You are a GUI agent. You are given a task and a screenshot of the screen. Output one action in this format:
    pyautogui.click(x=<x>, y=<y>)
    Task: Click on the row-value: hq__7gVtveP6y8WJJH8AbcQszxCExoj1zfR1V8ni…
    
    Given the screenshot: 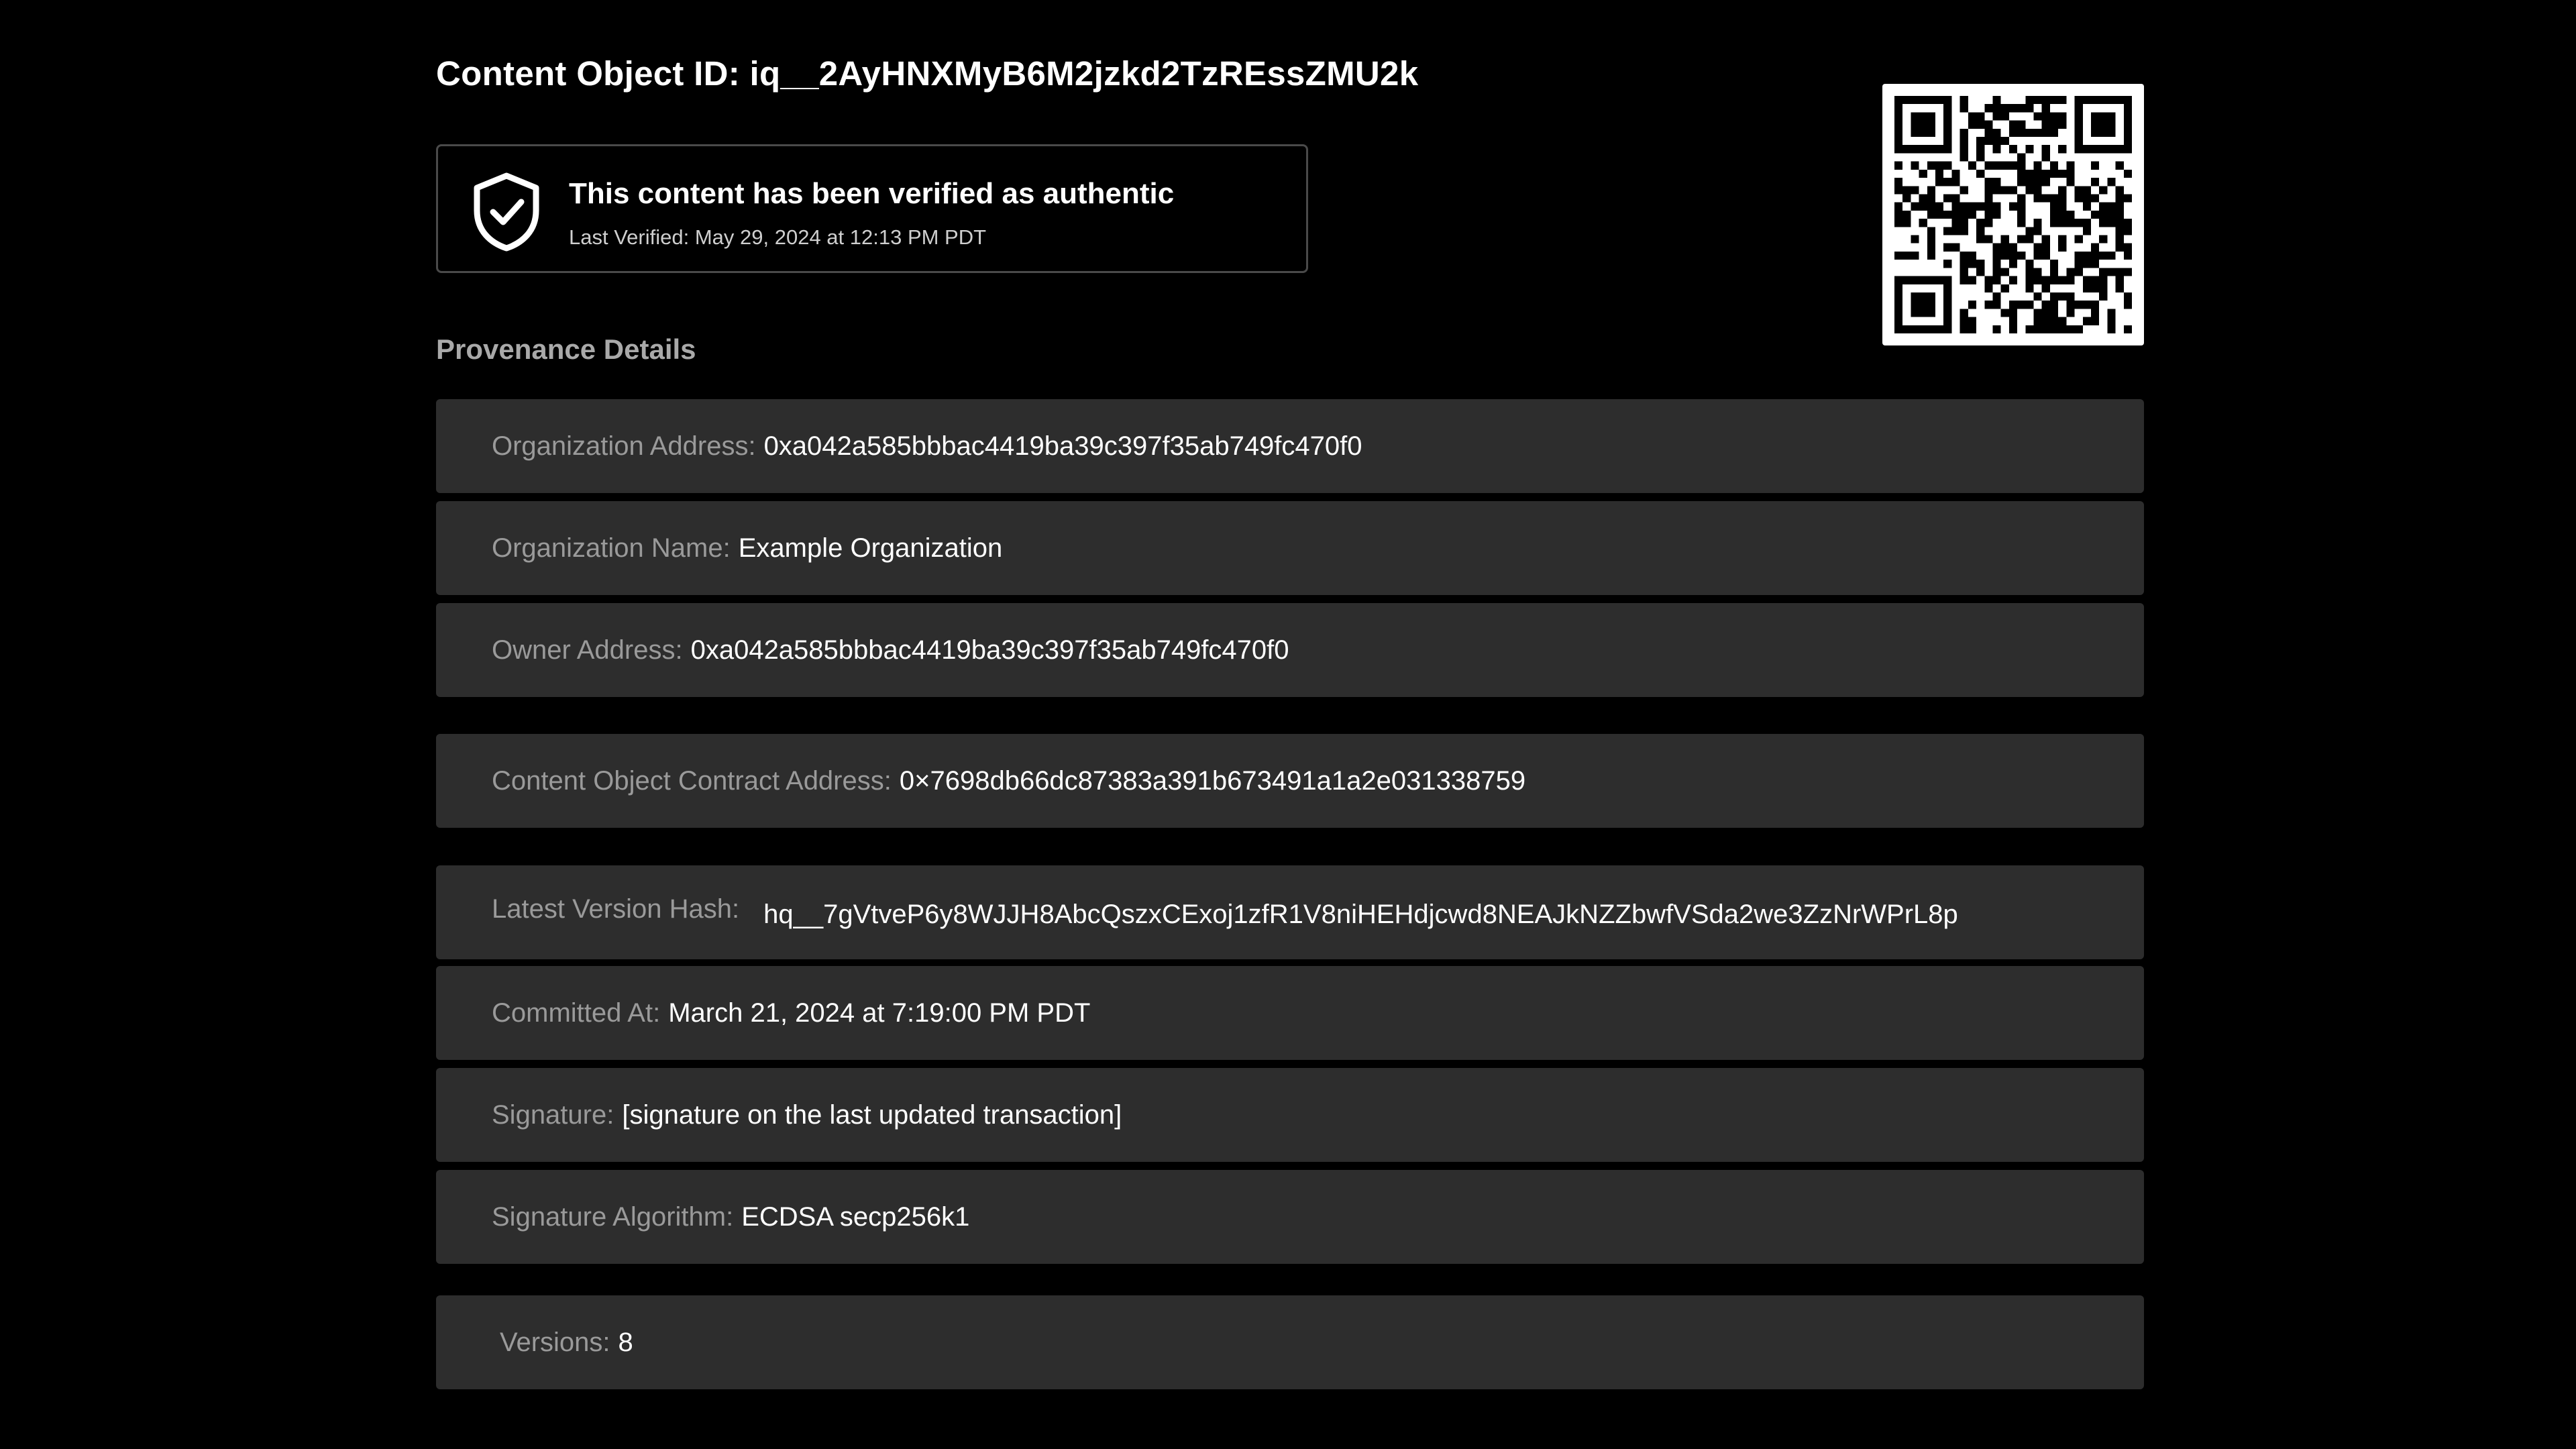 What is the action you would take?
    pyautogui.click(x=1360, y=914)
    